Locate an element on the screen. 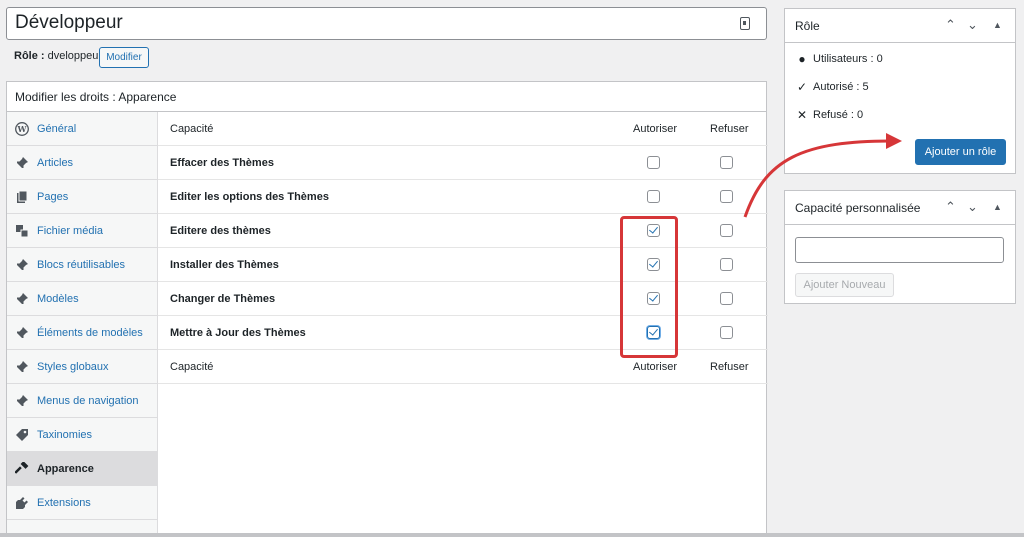 This screenshot has width=1024, height=537. footer-capacity: Capacité is located at coordinates (192, 367).